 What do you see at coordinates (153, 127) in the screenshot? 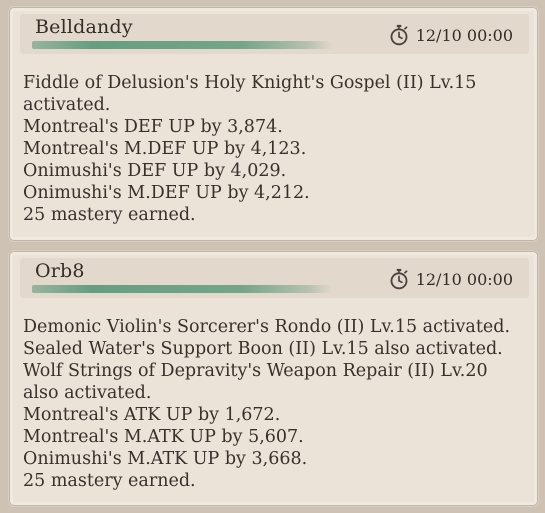
I see `message-line: Montreal's DEF UP by 3,874.` at bounding box center [153, 127].